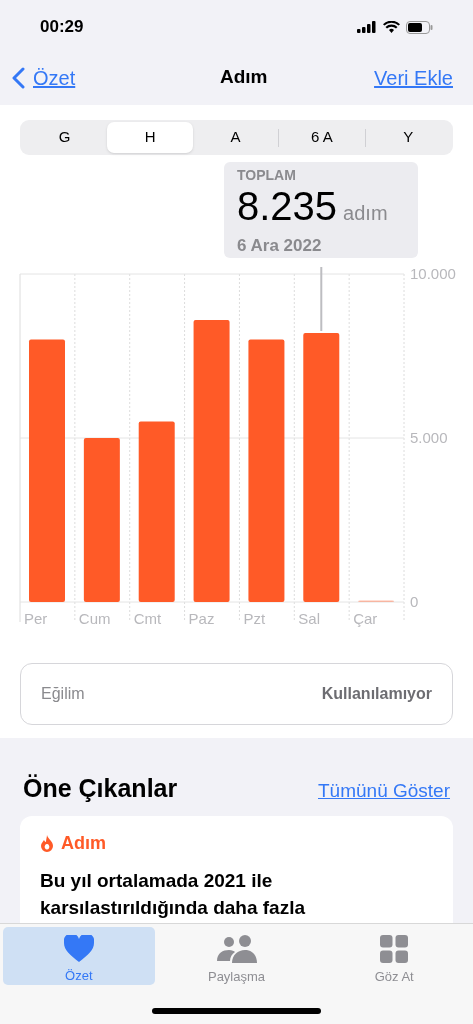 This screenshot has height=1024, width=473. What do you see at coordinates (235, 137) in the screenshot?
I see `segment-tab: A` at bounding box center [235, 137].